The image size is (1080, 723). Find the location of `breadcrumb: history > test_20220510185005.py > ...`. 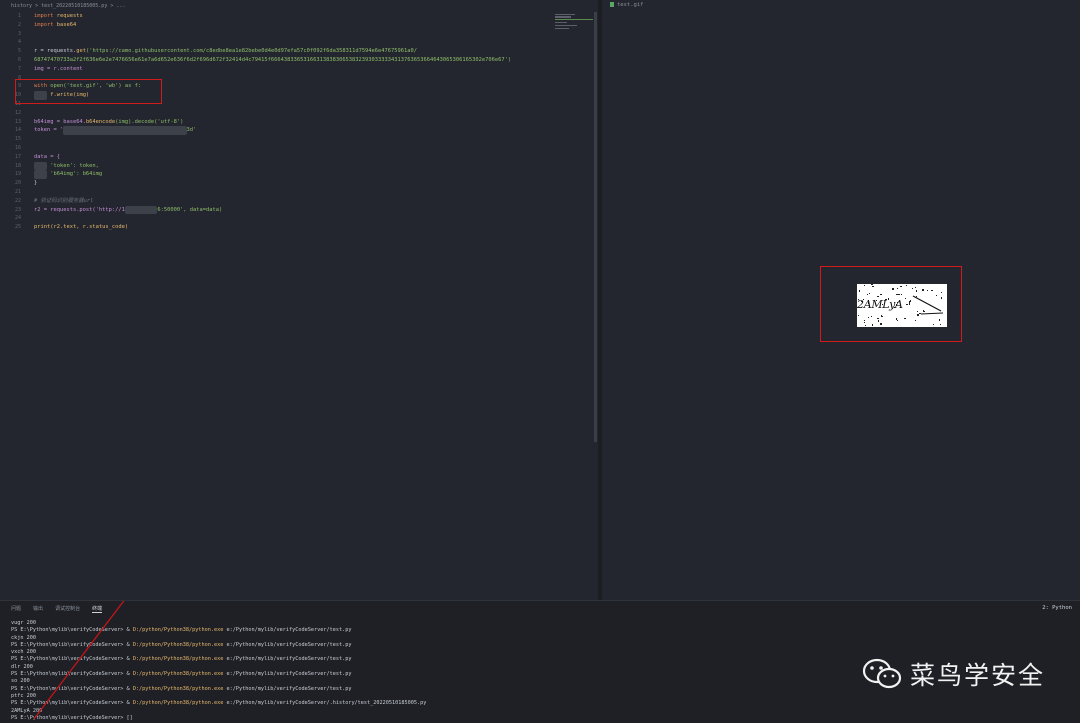

breadcrumb: history > test_20220510185005.py > ... is located at coordinates (299, 6).